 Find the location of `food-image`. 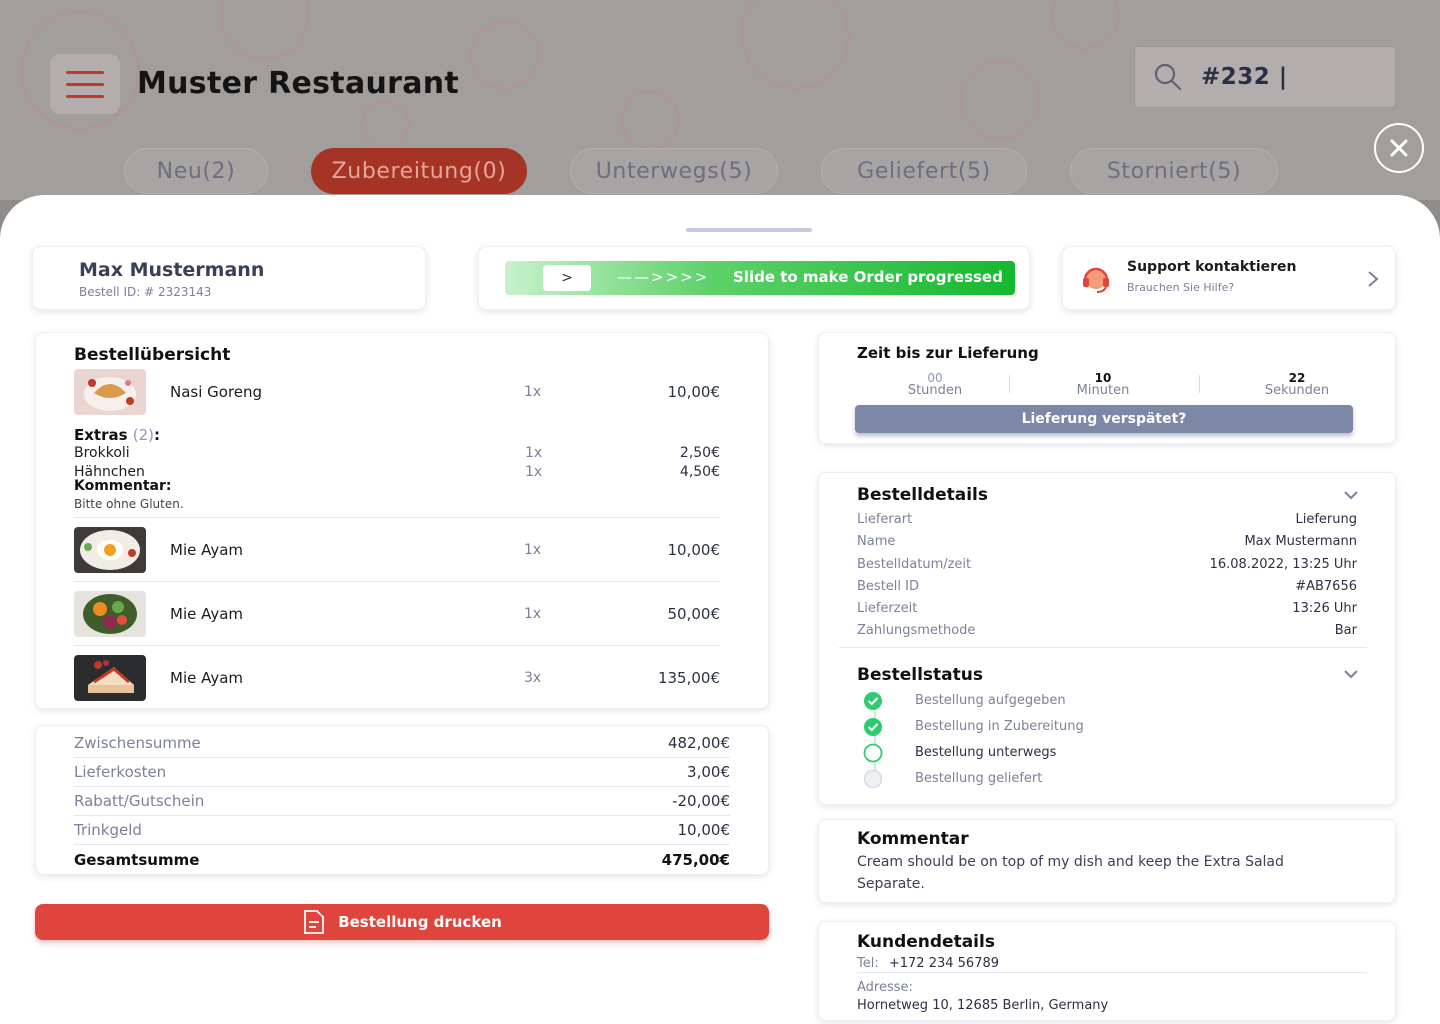

food-image is located at coordinates (110, 614).